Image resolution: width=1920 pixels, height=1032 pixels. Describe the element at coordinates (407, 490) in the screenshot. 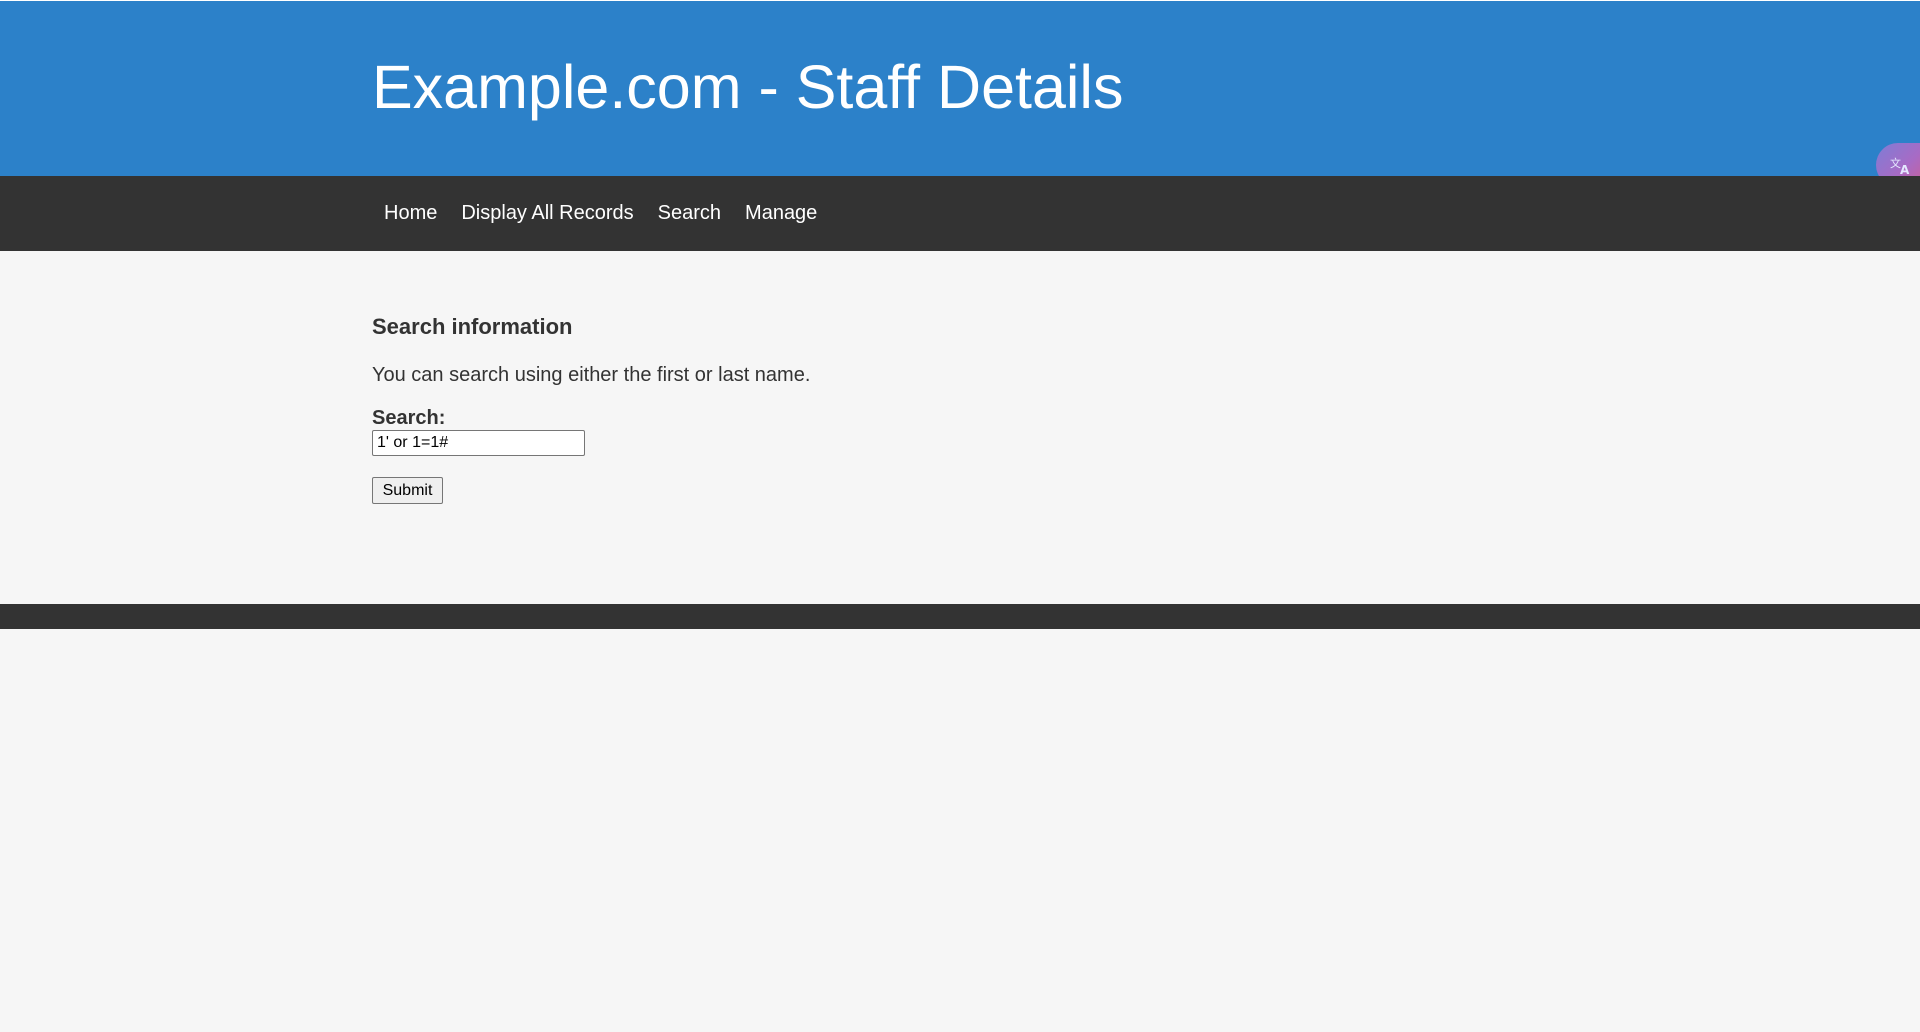

I see `submit-button: Submit` at that location.